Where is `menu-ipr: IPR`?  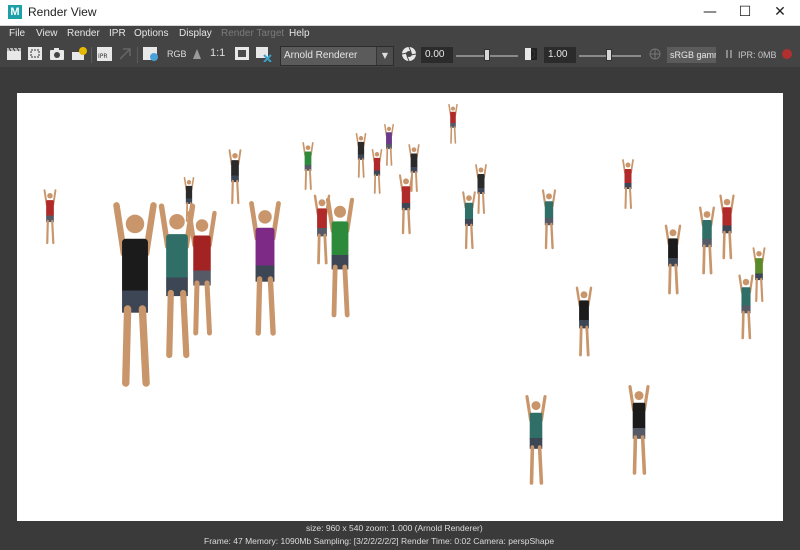
menu-ipr: IPR is located at coordinates (117, 33).